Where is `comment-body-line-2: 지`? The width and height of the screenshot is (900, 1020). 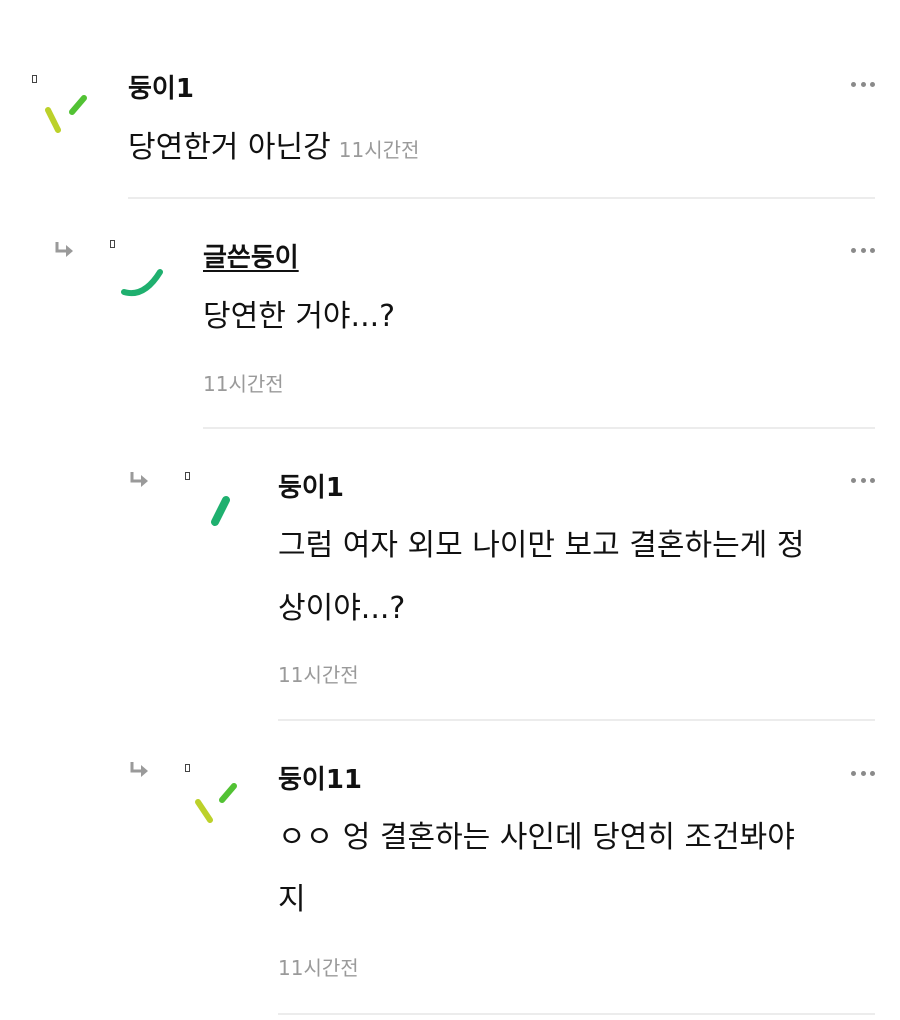
comment-body-line-2: 지 is located at coordinates (292, 899).